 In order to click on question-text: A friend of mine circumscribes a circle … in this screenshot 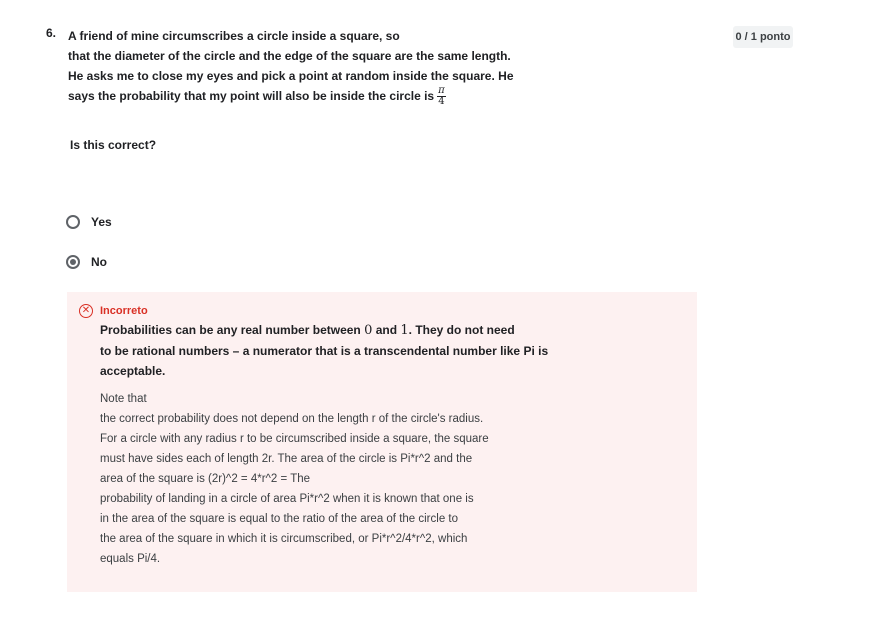, I will do `click(303, 66)`.